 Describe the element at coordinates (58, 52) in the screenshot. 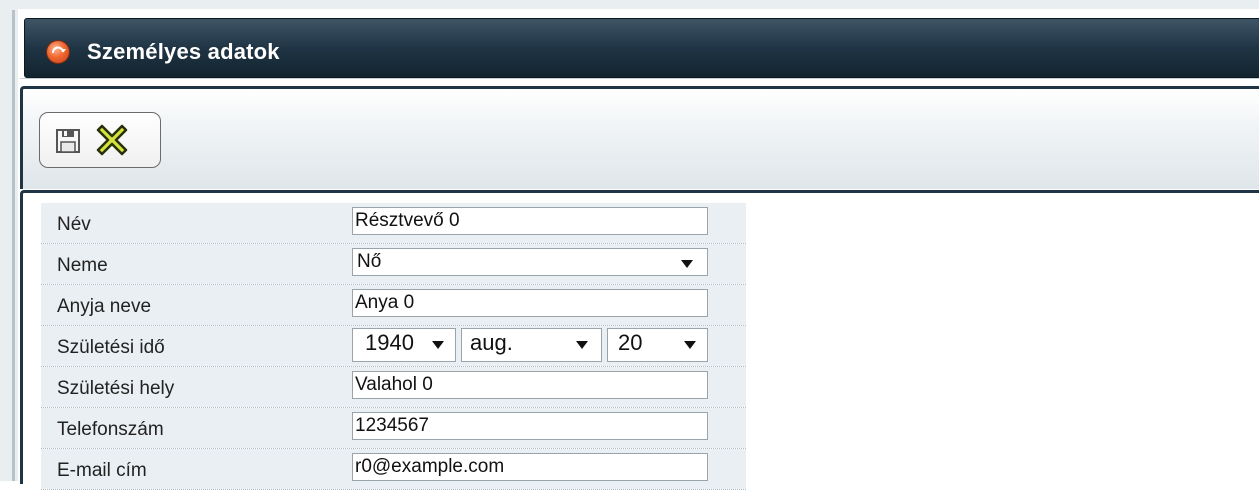

I see `app-icon` at that location.